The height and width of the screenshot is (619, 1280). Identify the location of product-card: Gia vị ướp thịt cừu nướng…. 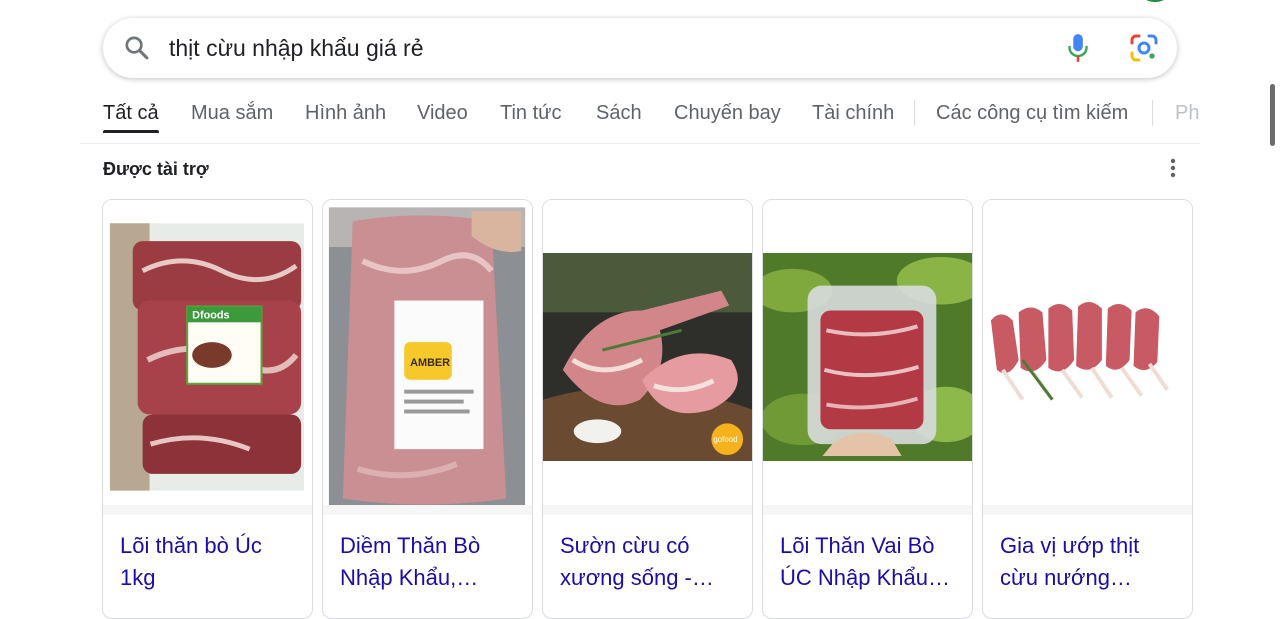
(1087, 409).